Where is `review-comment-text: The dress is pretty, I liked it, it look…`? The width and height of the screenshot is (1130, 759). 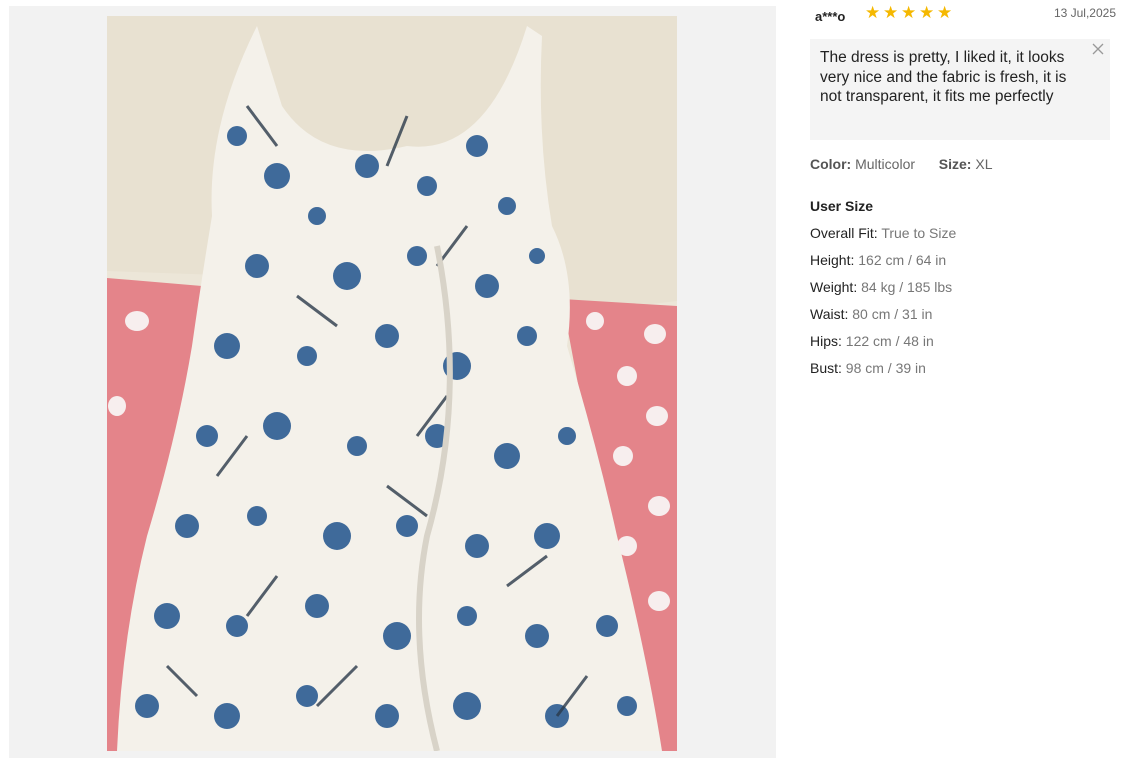
review-comment-text: The dress is pretty, I liked it, it look… is located at coordinates (943, 77).